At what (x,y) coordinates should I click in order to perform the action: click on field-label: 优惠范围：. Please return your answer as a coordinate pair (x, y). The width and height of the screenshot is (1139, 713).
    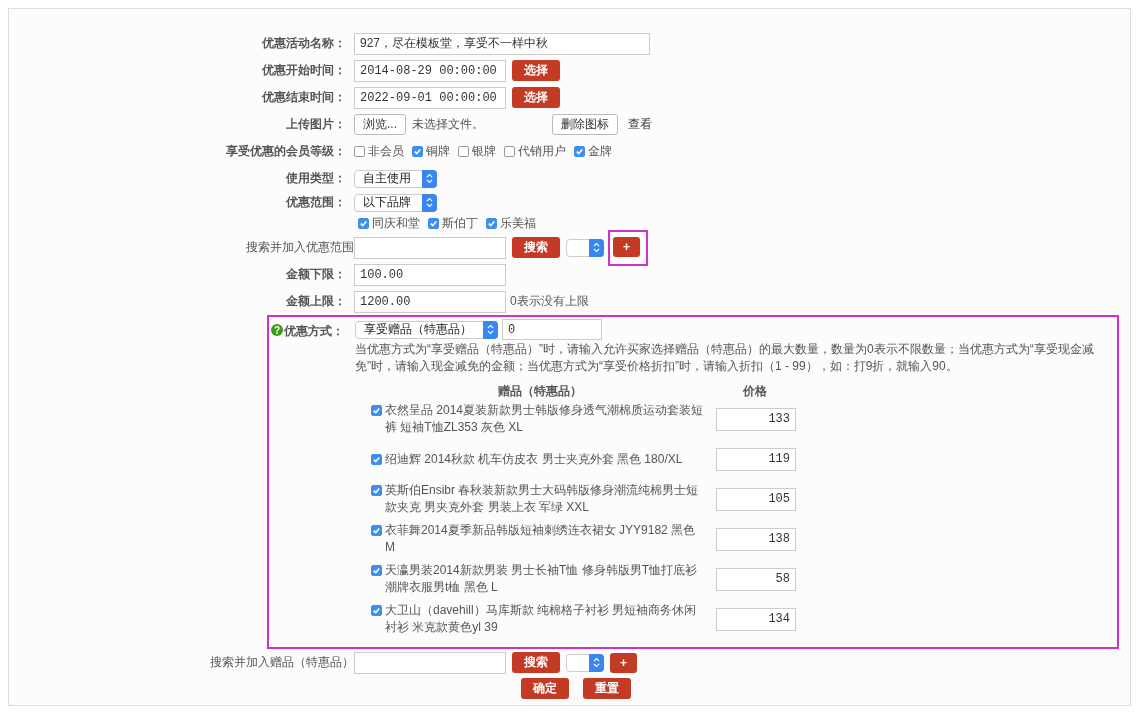
    Looking at the image, I should click on (315, 202).